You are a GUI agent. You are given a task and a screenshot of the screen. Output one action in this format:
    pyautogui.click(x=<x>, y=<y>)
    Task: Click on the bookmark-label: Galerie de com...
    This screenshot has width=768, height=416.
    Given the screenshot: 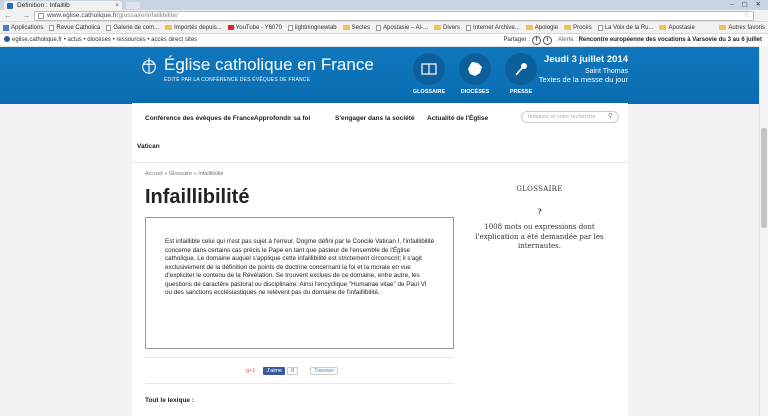 What is the action you would take?
    pyautogui.click(x=136, y=27)
    